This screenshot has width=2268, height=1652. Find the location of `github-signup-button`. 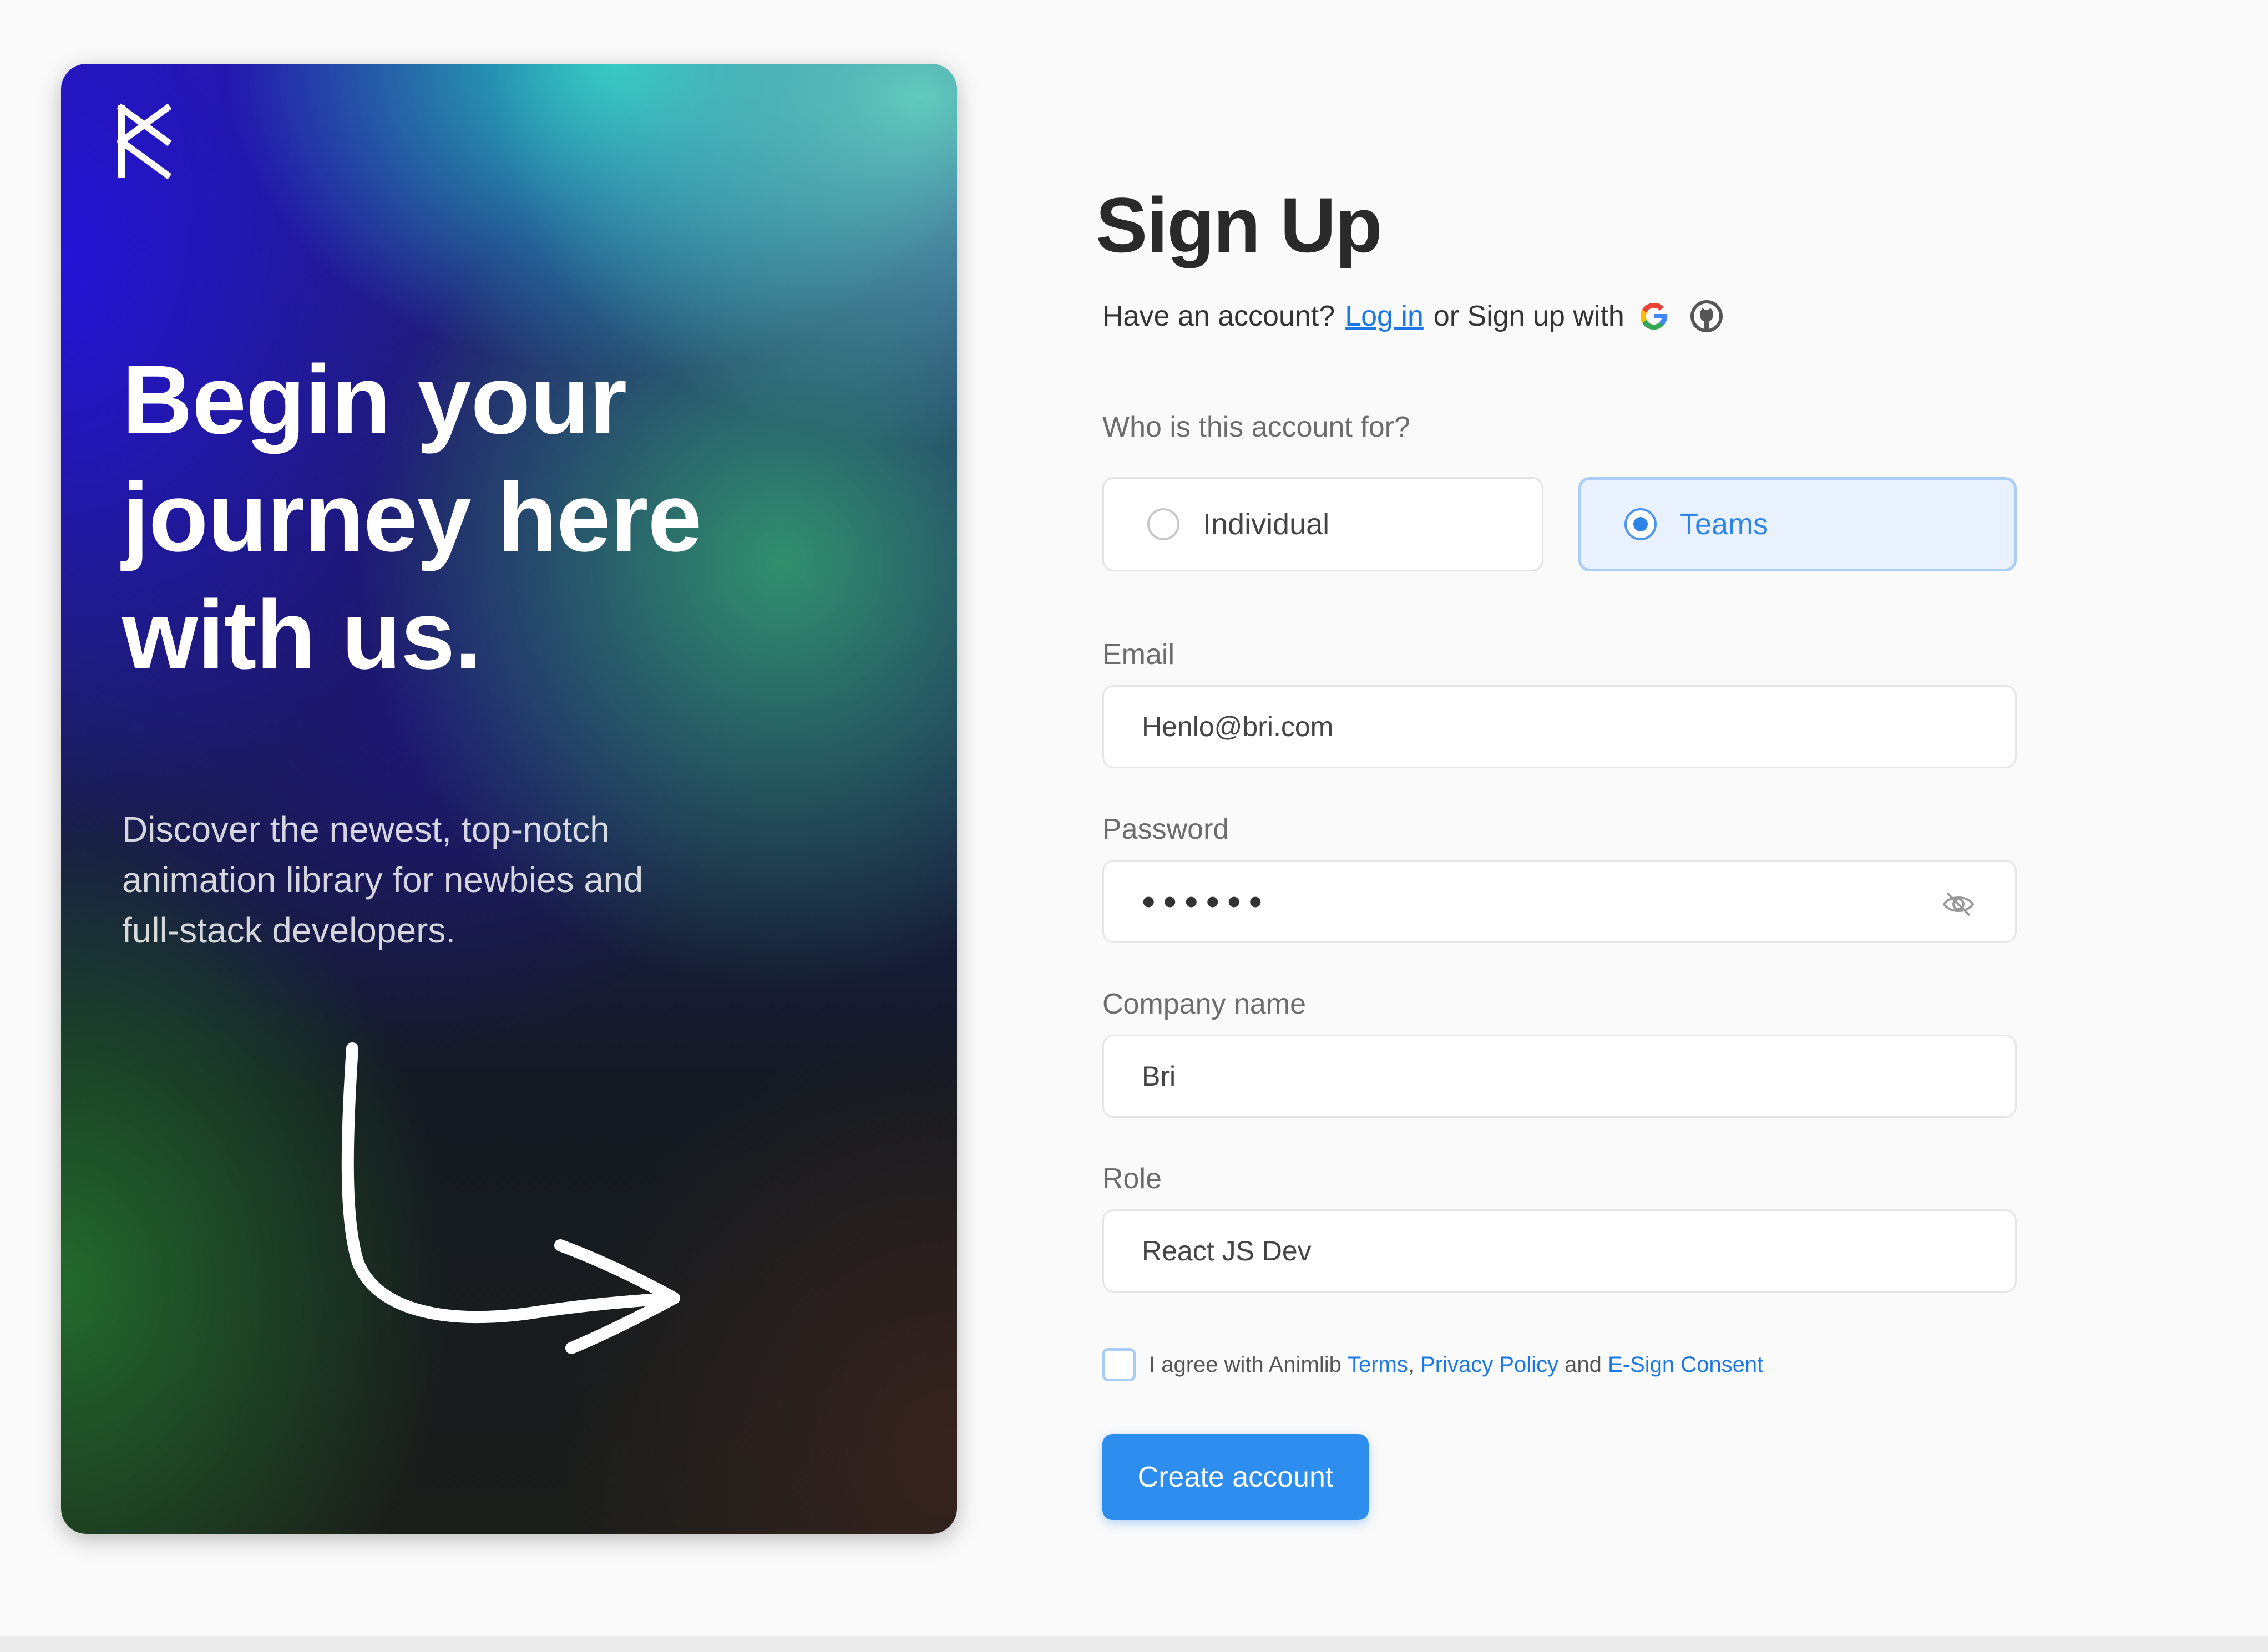

github-signup-button is located at coordinates (1706, 316).